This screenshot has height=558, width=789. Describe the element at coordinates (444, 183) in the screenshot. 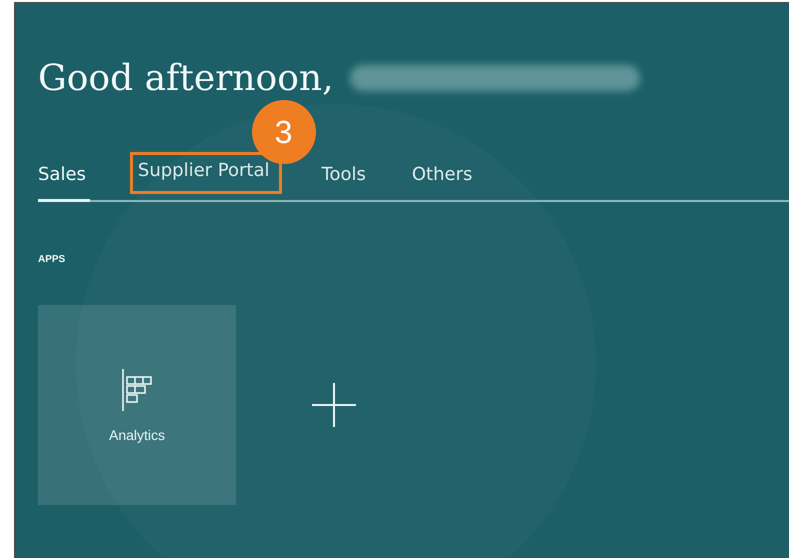

I see `navigation-tab: Others` at that location.